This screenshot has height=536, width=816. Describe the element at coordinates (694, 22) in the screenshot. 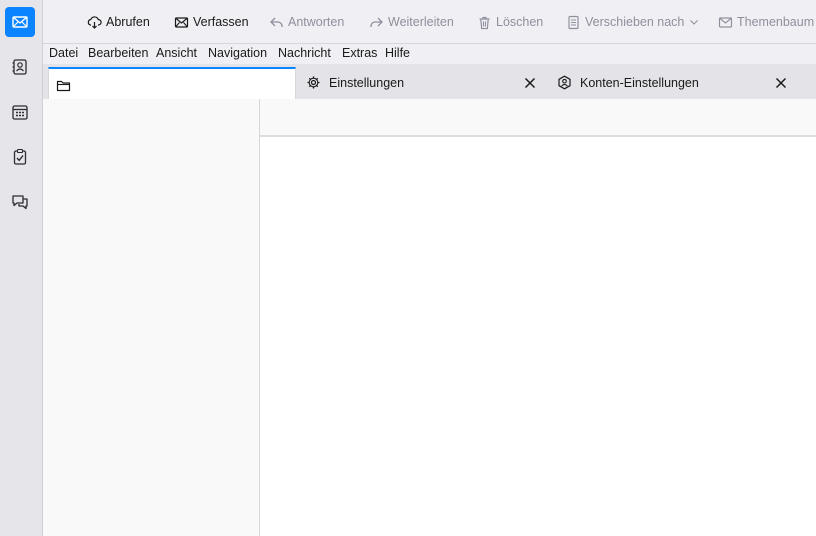

I see `chevron-down-icon` at that location.